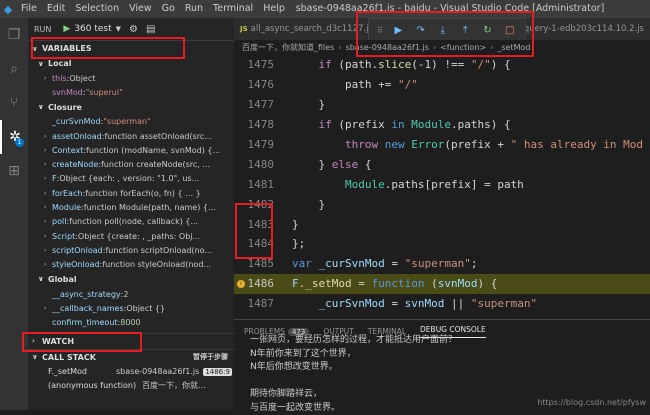  Describe the element at coordinates (306, 29) in the screenshot. I see `tab-all-async-search: JSall_async_search_d3c1127.js` at that location.